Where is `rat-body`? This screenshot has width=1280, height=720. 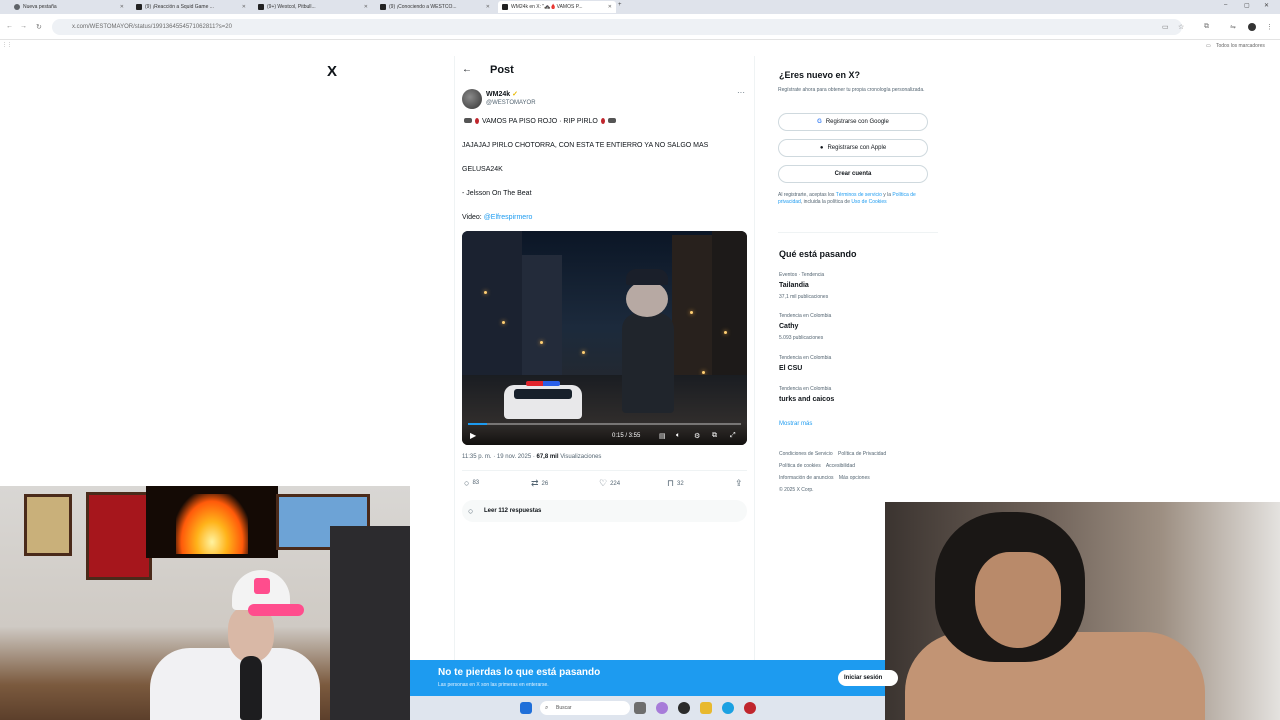 rat-body is located at coordinates (648, 363).